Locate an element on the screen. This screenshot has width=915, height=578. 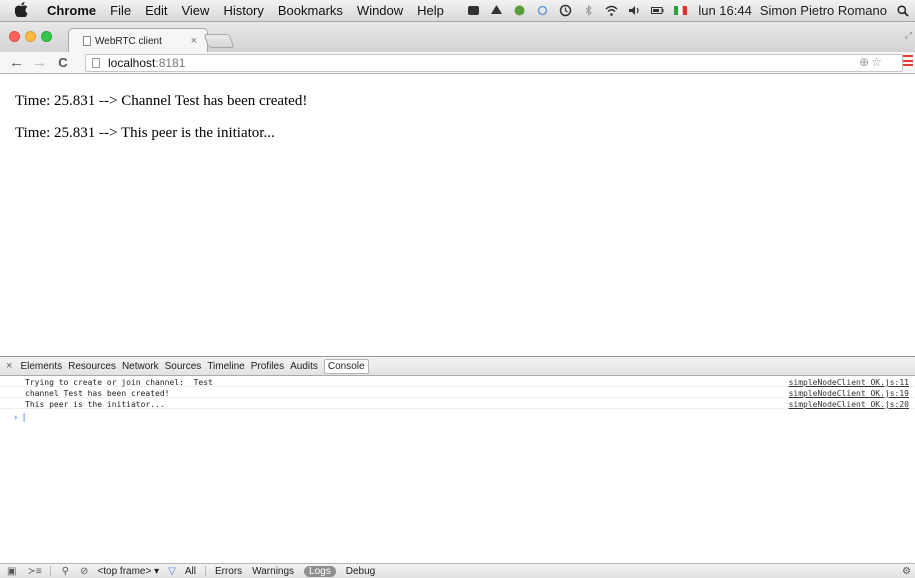
menu-edit: Edit is located at coordinates (156, 10).